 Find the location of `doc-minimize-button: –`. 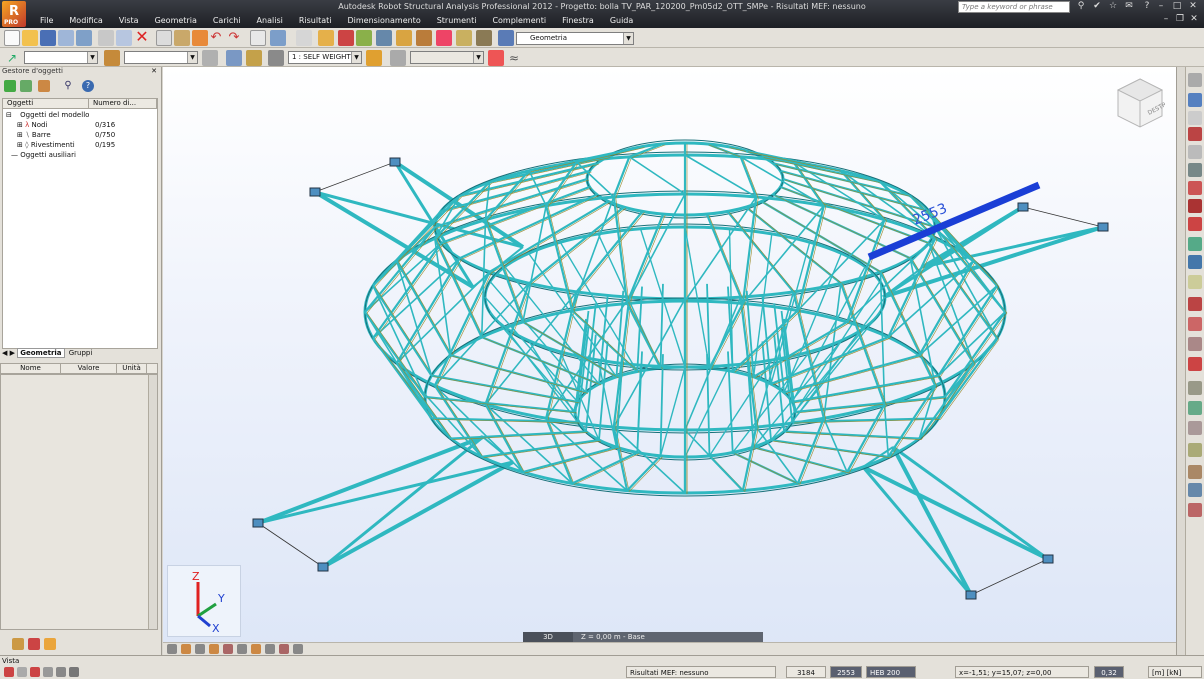

doc-minimize-button: – is located at coordinates (1166, 19).